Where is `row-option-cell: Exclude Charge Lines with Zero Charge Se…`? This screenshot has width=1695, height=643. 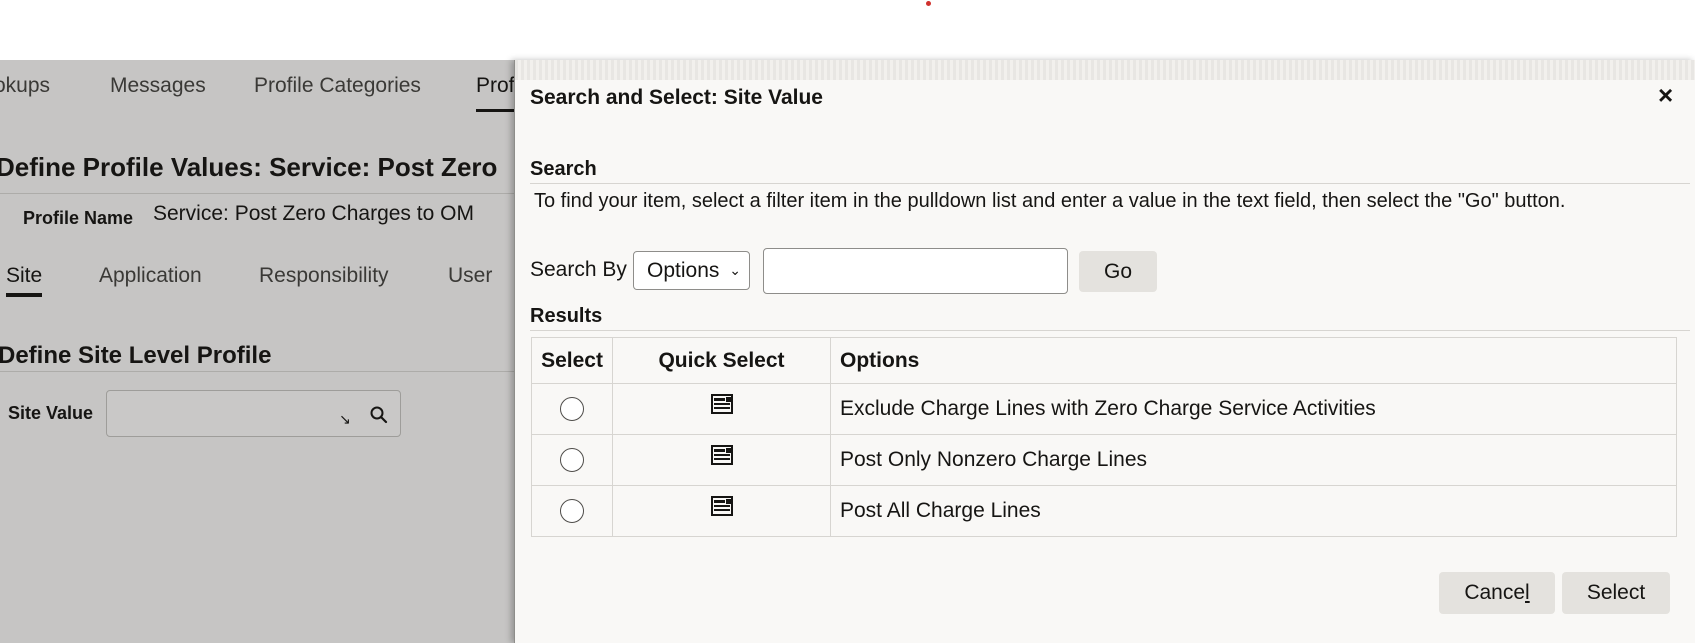 row-option-cell: Exclude Charge Lines with Zero Charge Se… is located at coordinates (1253, 409).